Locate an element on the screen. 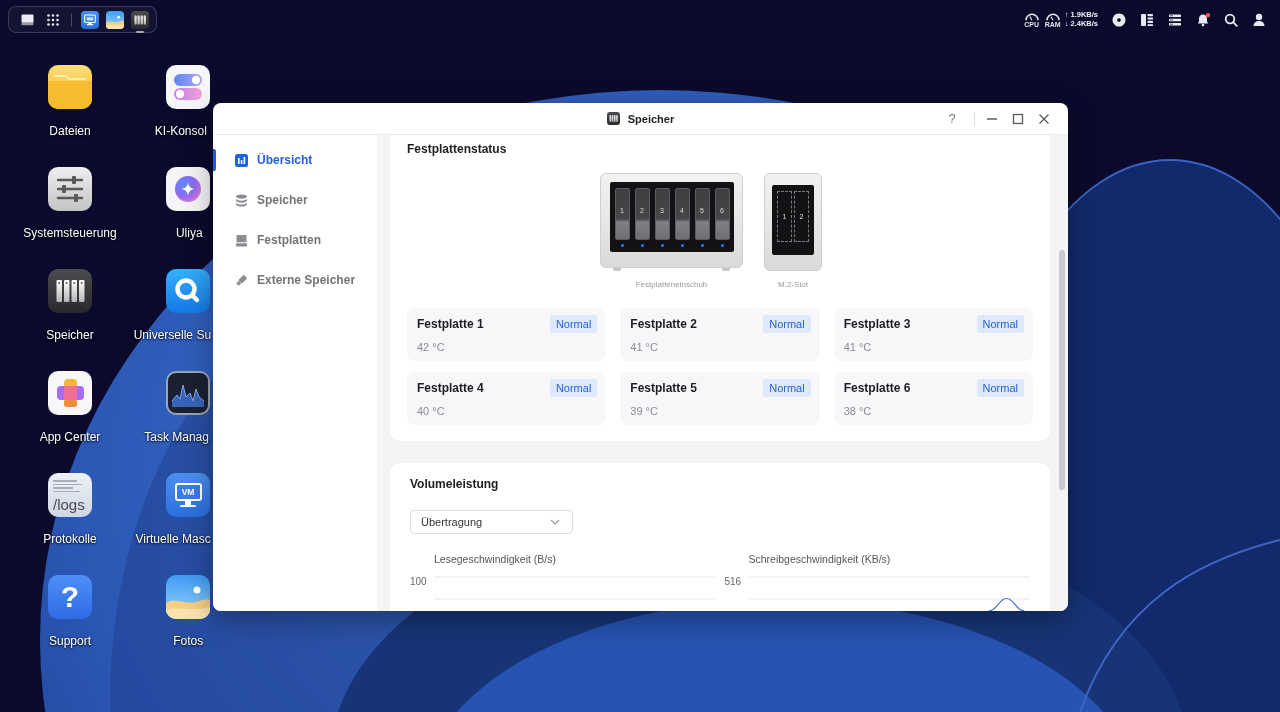  section-title: Volumeleistung is located at coordinates (454, 484).